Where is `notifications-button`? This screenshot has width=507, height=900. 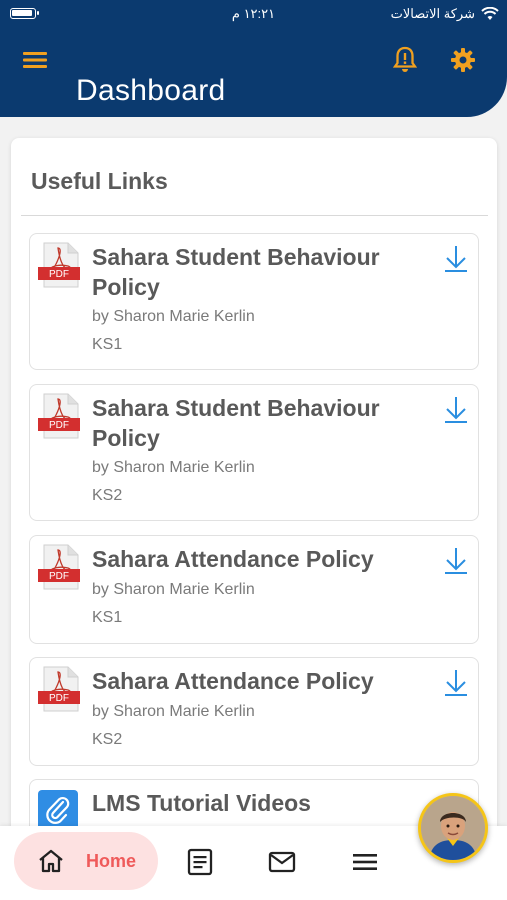
notifications-button is located at coordinates (405, 60).